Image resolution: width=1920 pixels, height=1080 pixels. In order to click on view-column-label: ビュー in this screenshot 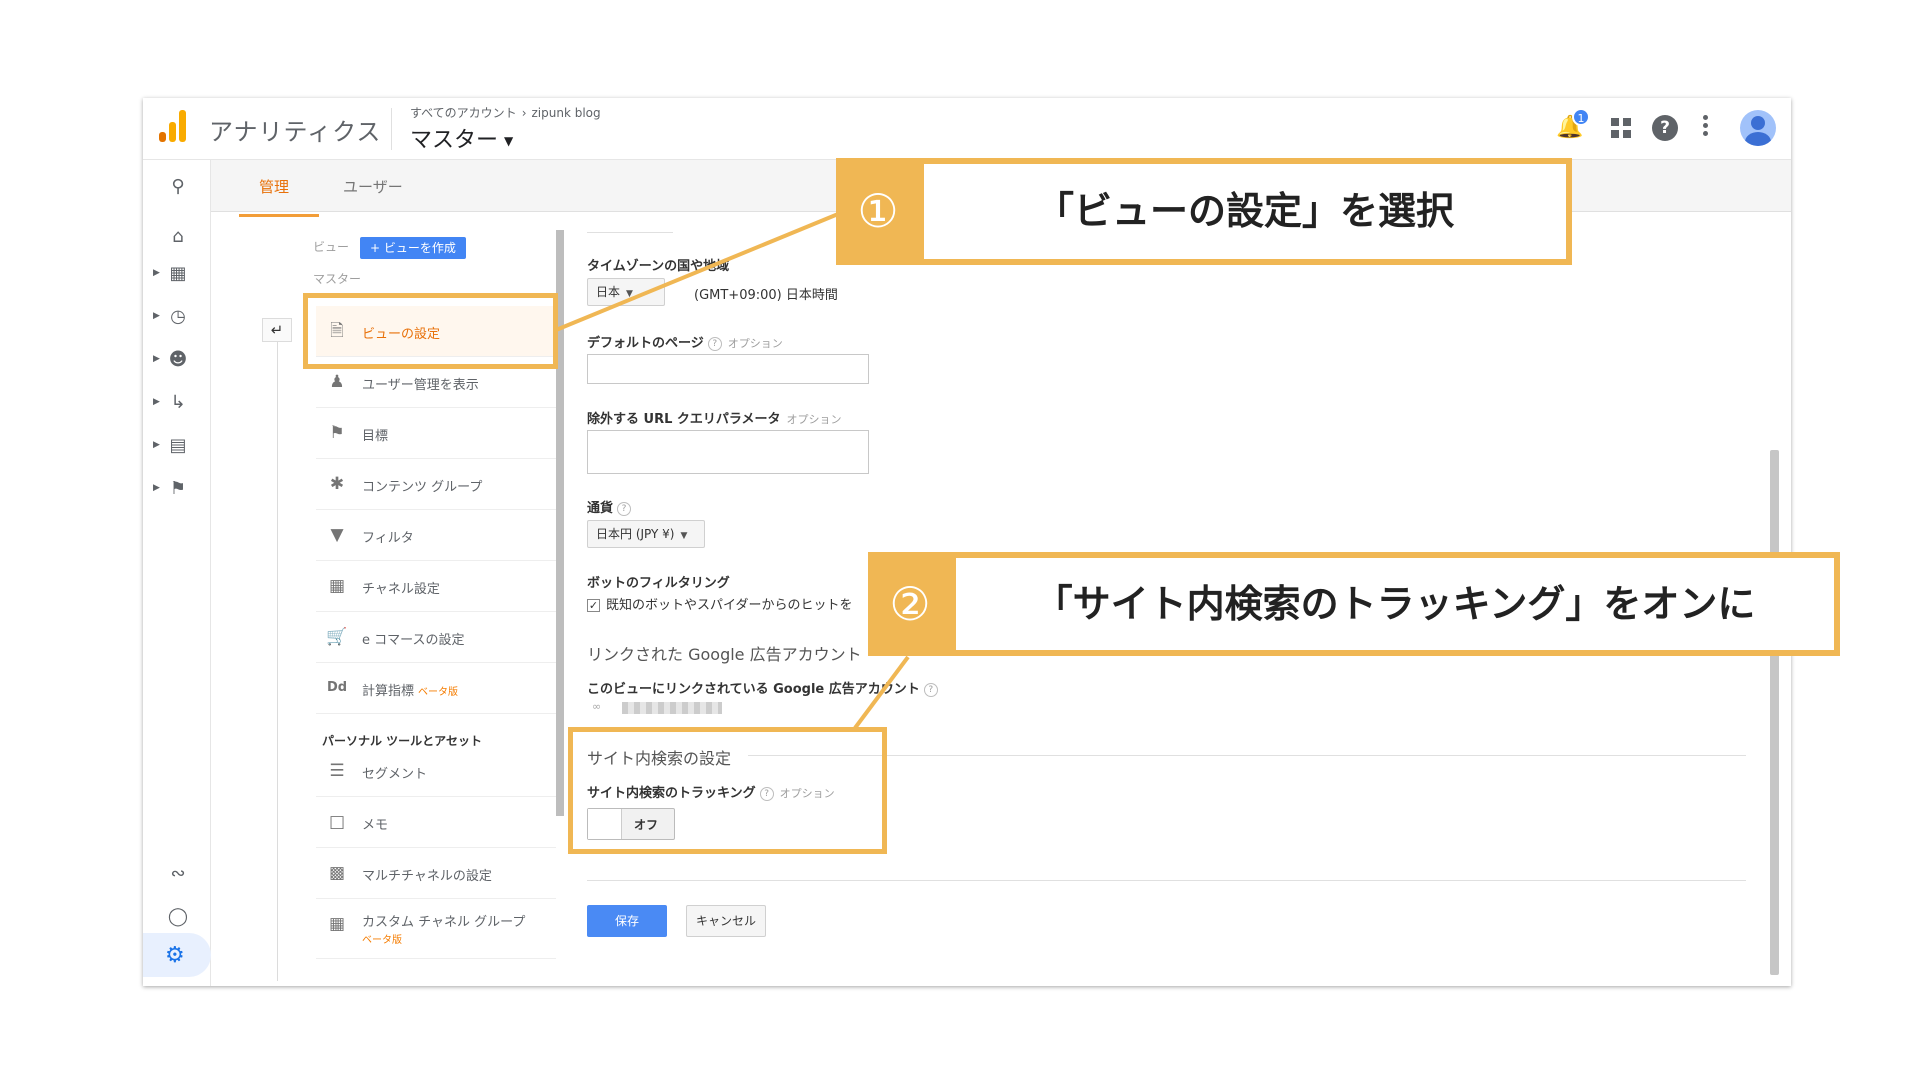, I will do `click(331, 247)`.